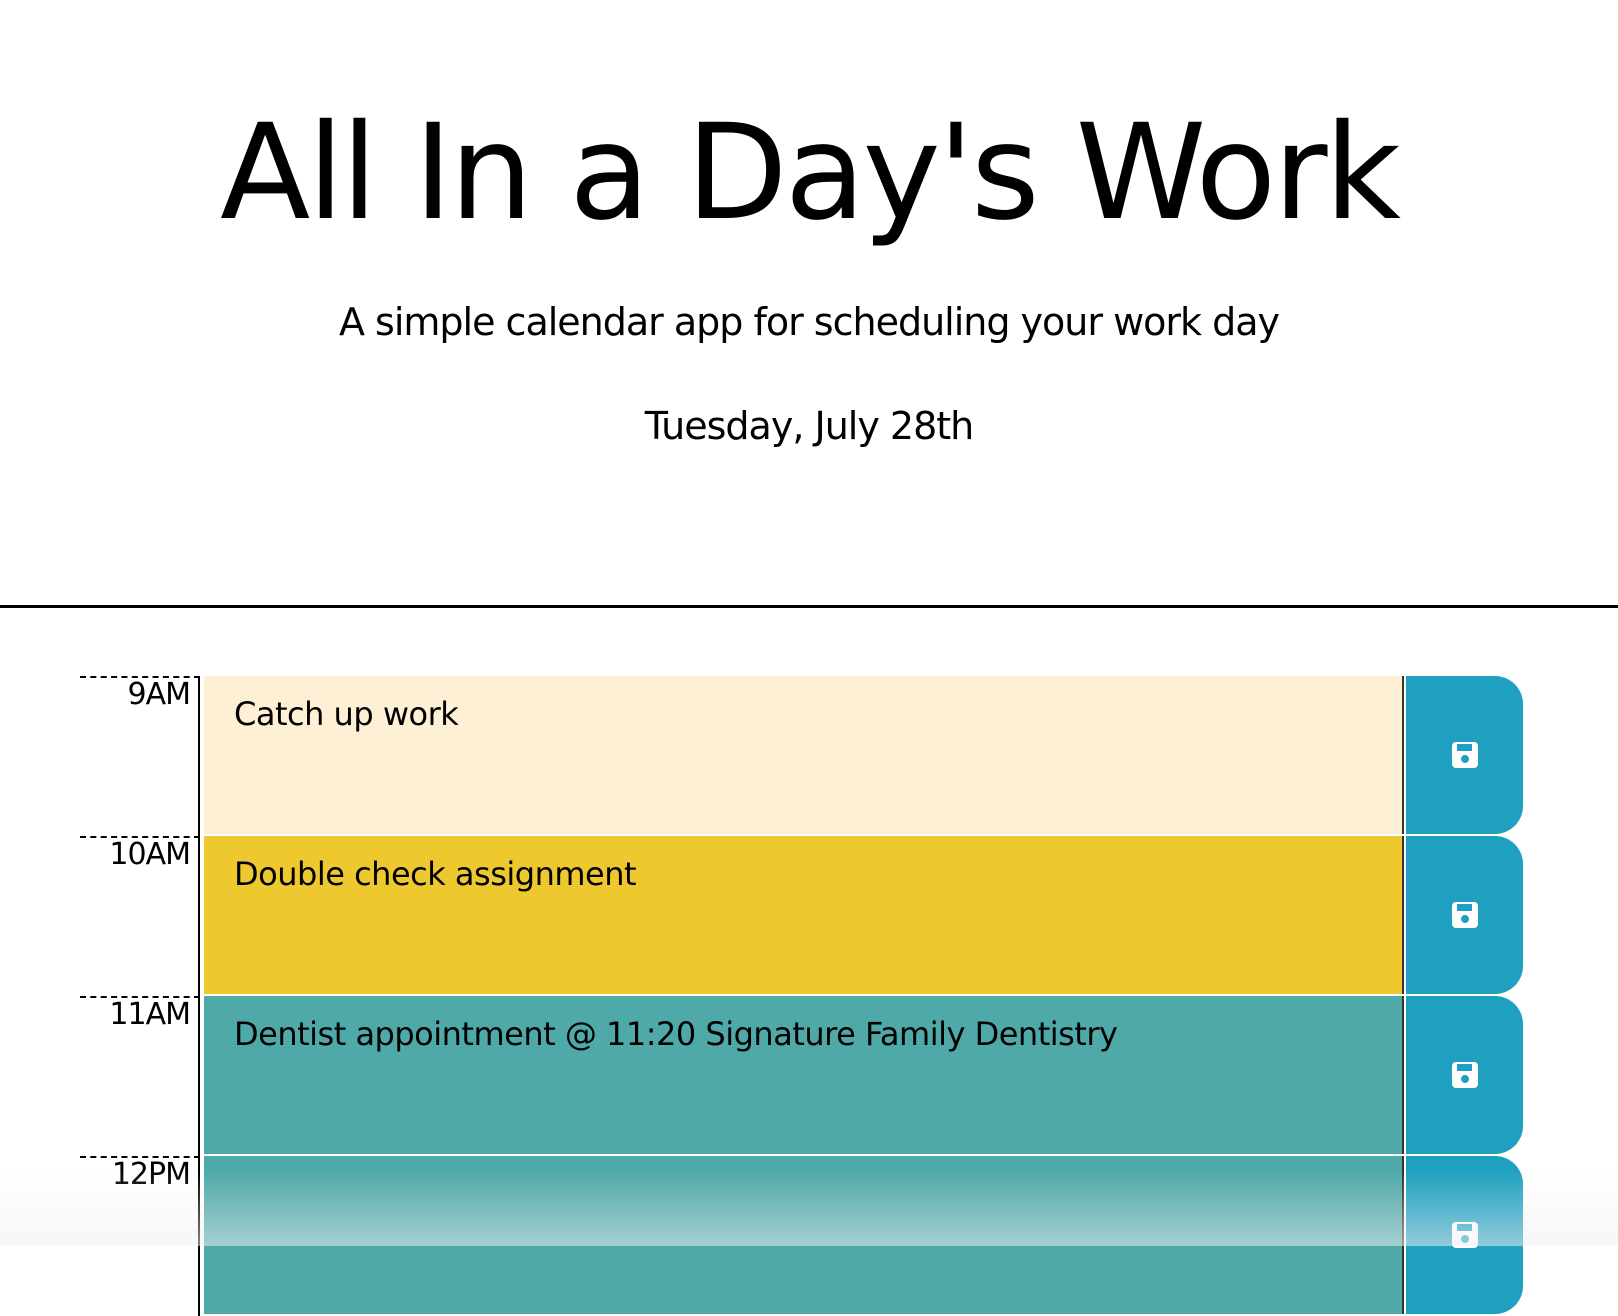 The width and height of the screenshot is (1618, 1316). Describe the element at coordinates (140, 916) in the screenshot. I see `hour-label: 10AM` at that location.